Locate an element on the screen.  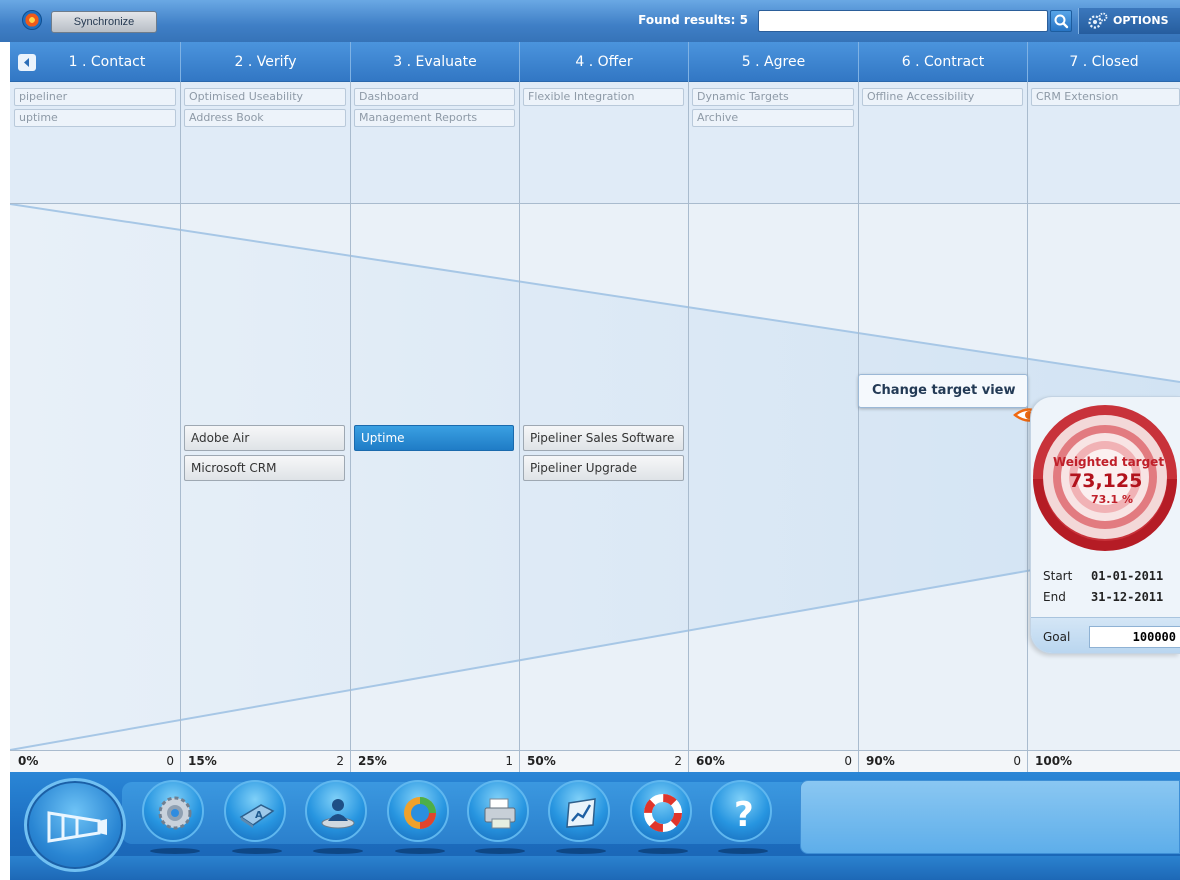
options-button: OPTIONS is located at coordinates (1129, 21).